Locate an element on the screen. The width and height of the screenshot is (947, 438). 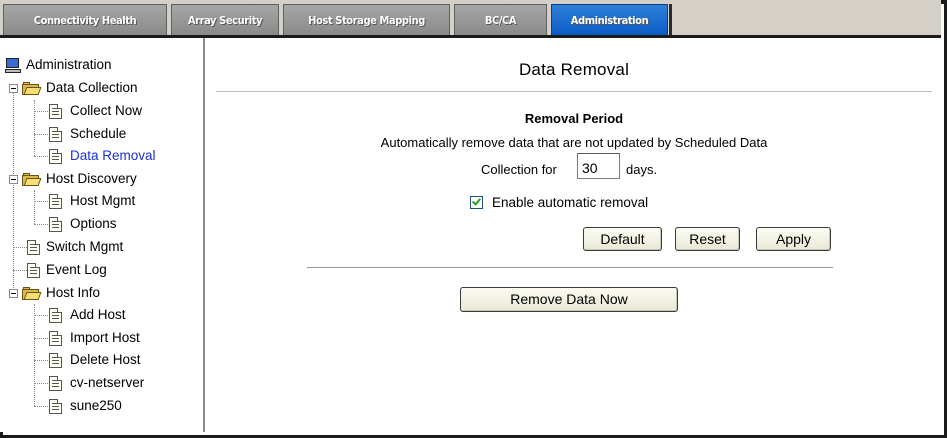
days-input is located at coordinates (598, 166).